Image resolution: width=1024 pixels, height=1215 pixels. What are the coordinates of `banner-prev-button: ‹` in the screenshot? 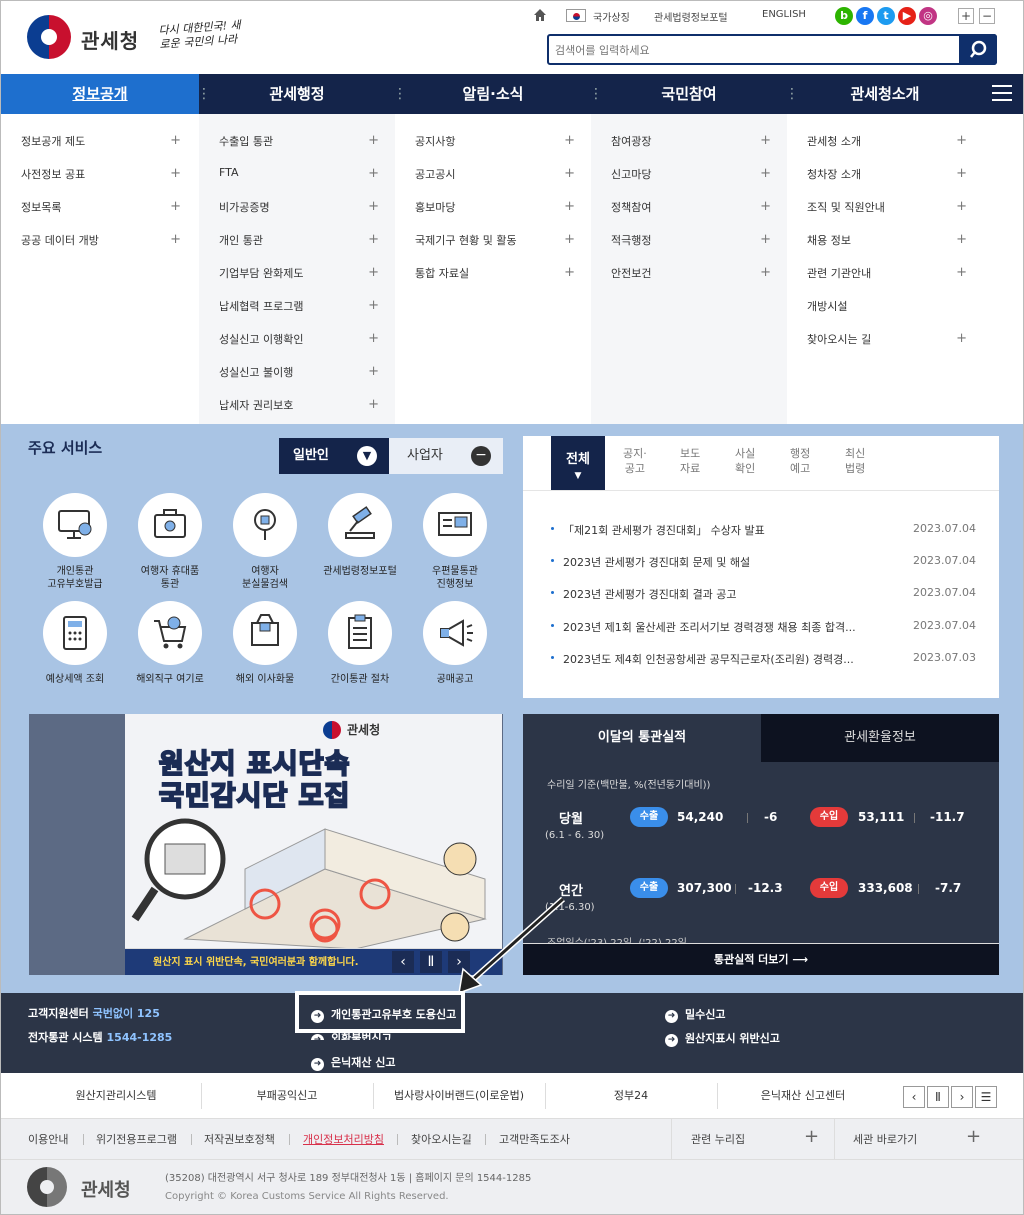 It's located at (403, 962).